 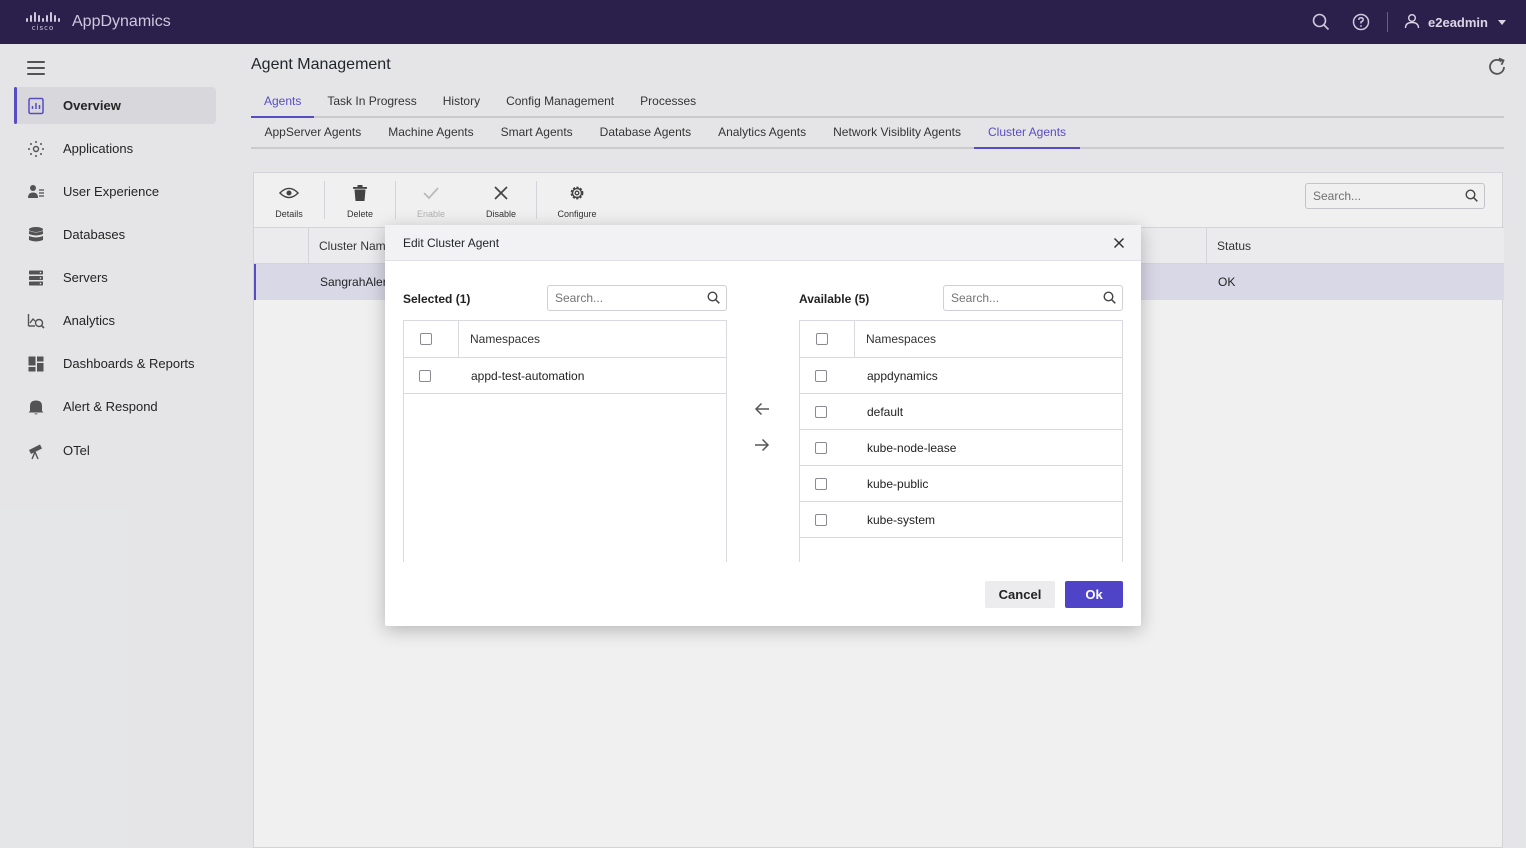 What do you see at coordinates (528, 376) in the screenshot?
I see `namespace-name: appd-test-automation` at bounding box center [528, 376].